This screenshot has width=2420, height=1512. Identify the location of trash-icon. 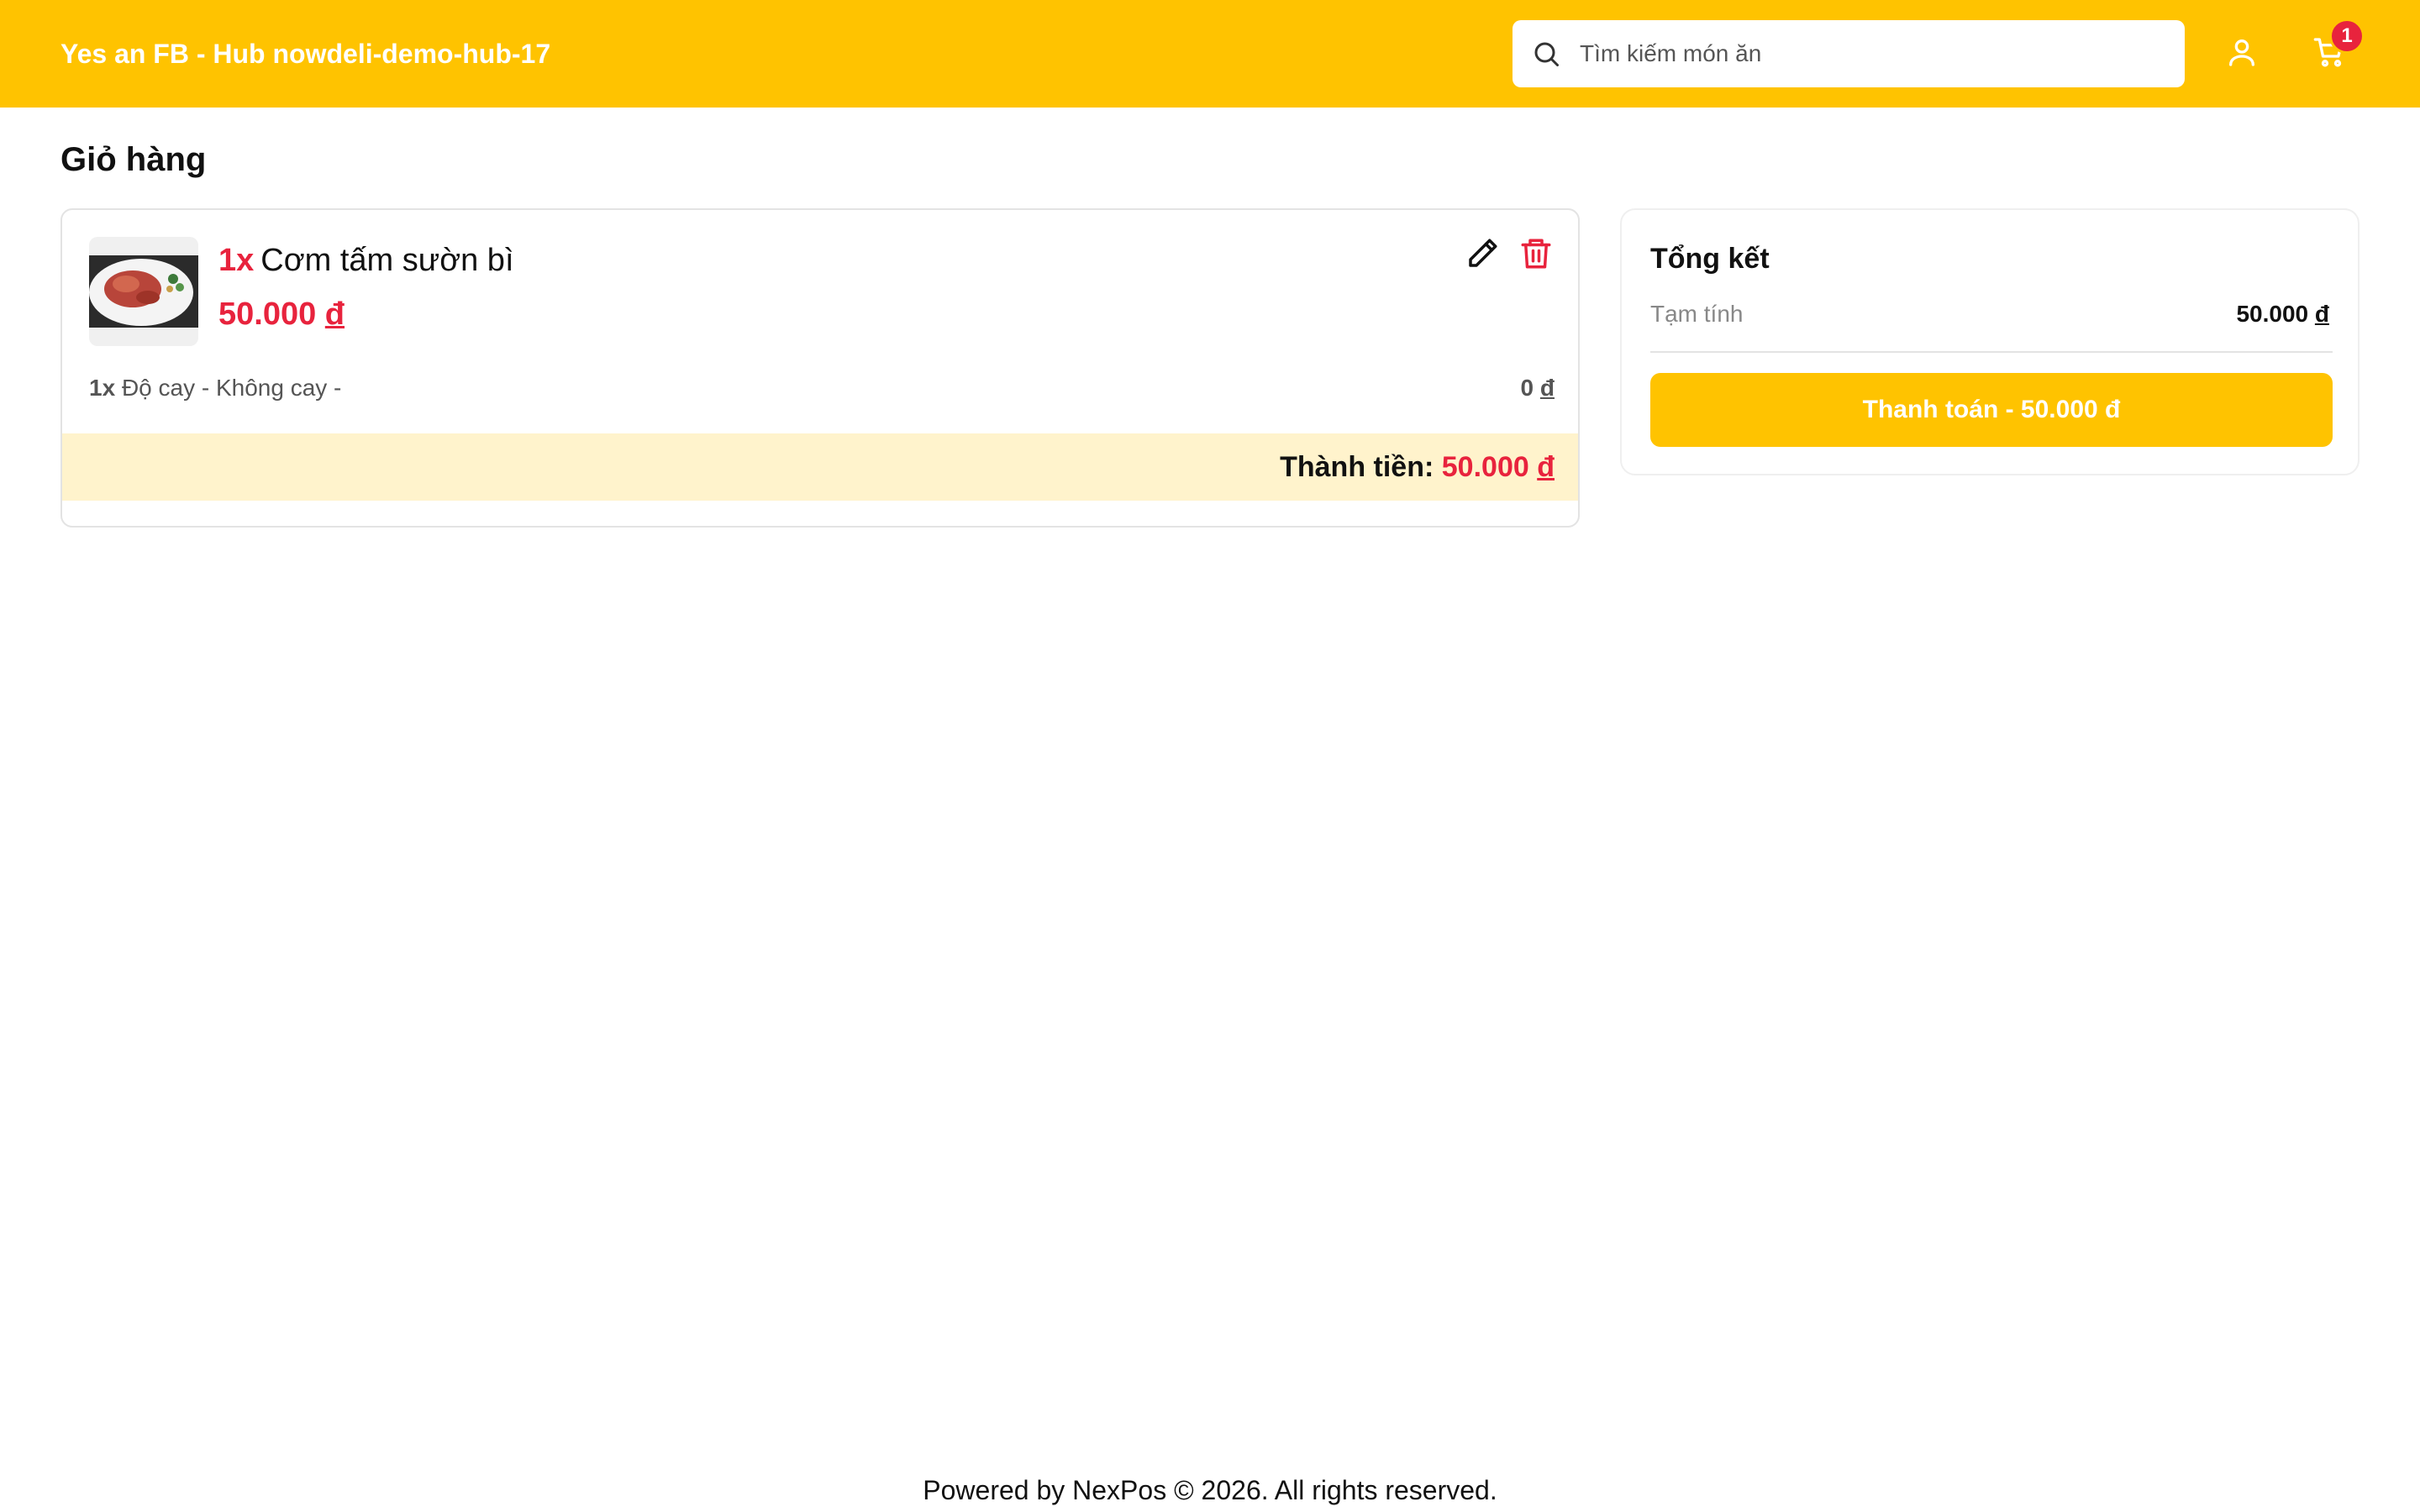
(1536, 256).